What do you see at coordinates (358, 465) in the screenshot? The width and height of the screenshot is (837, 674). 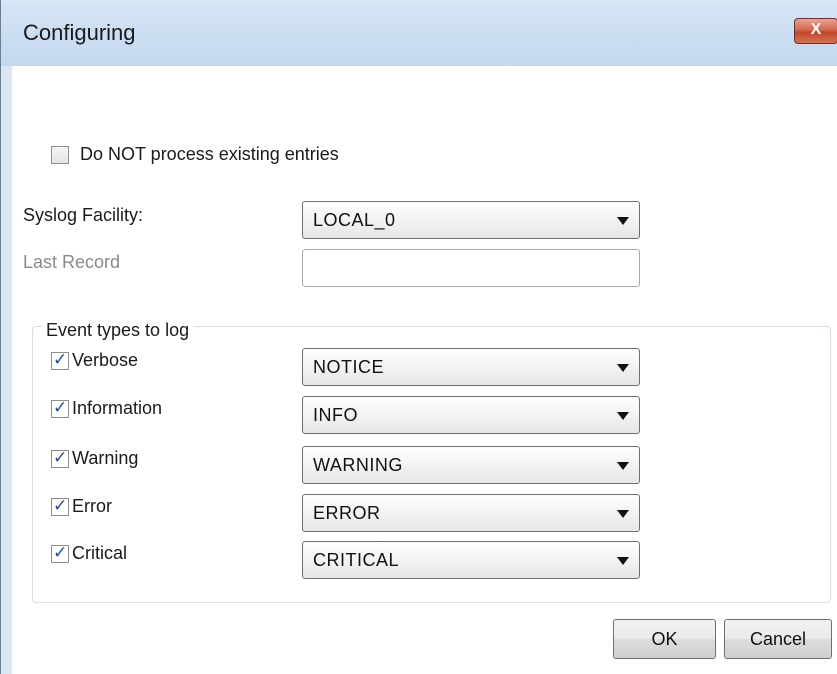 I see `warning-level-value: WARNING` at bounding box center [358, 465].